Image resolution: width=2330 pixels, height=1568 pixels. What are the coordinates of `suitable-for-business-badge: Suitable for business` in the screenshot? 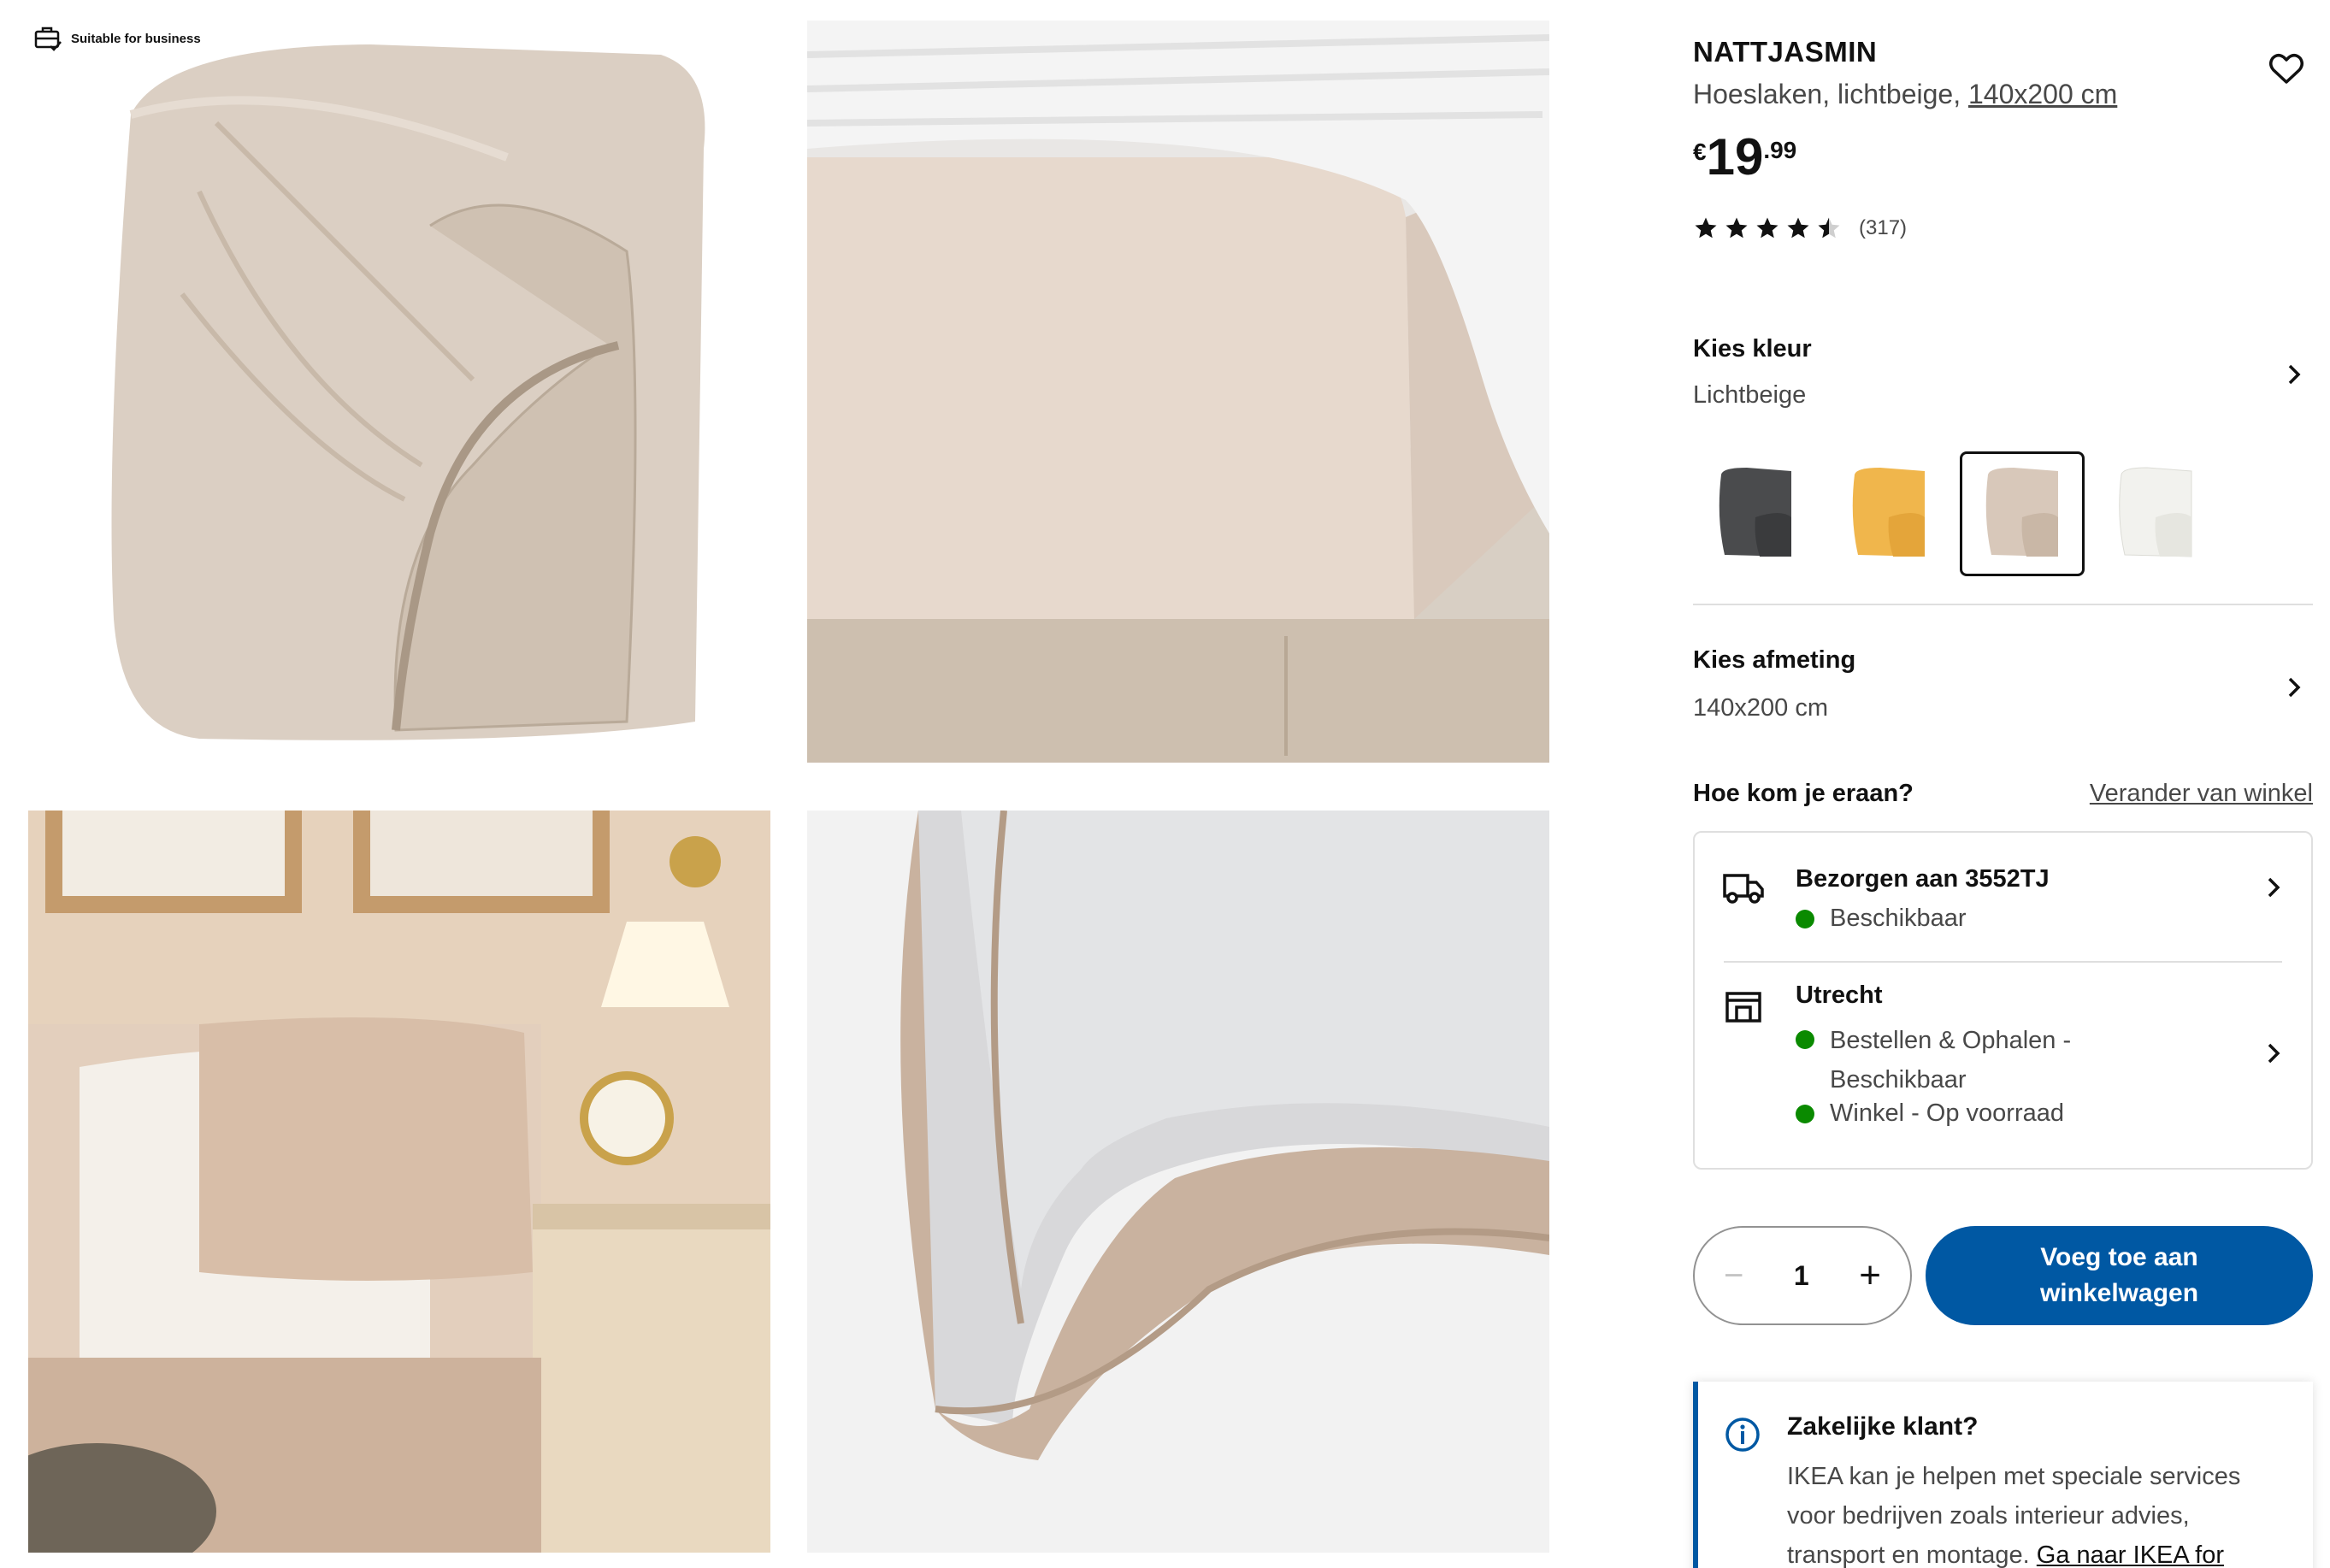 It's located at (121, 38).